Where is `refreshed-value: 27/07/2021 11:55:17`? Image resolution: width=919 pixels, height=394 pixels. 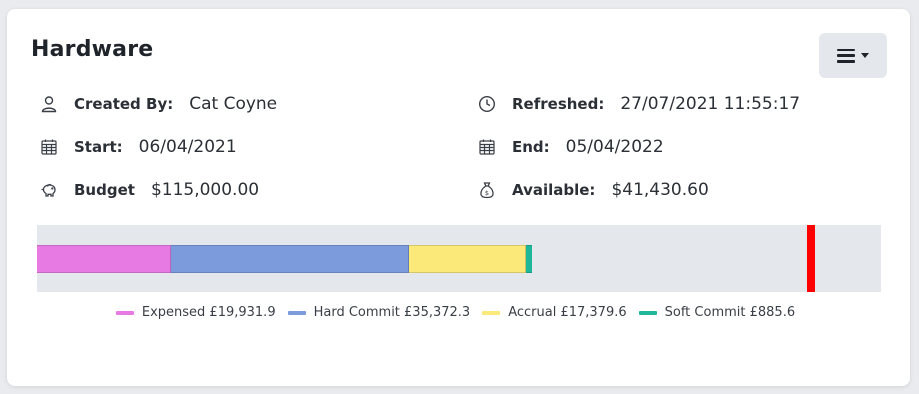
refreshed-value: 27/07/2021 11:55:17 is located at coordinates (710, 104).